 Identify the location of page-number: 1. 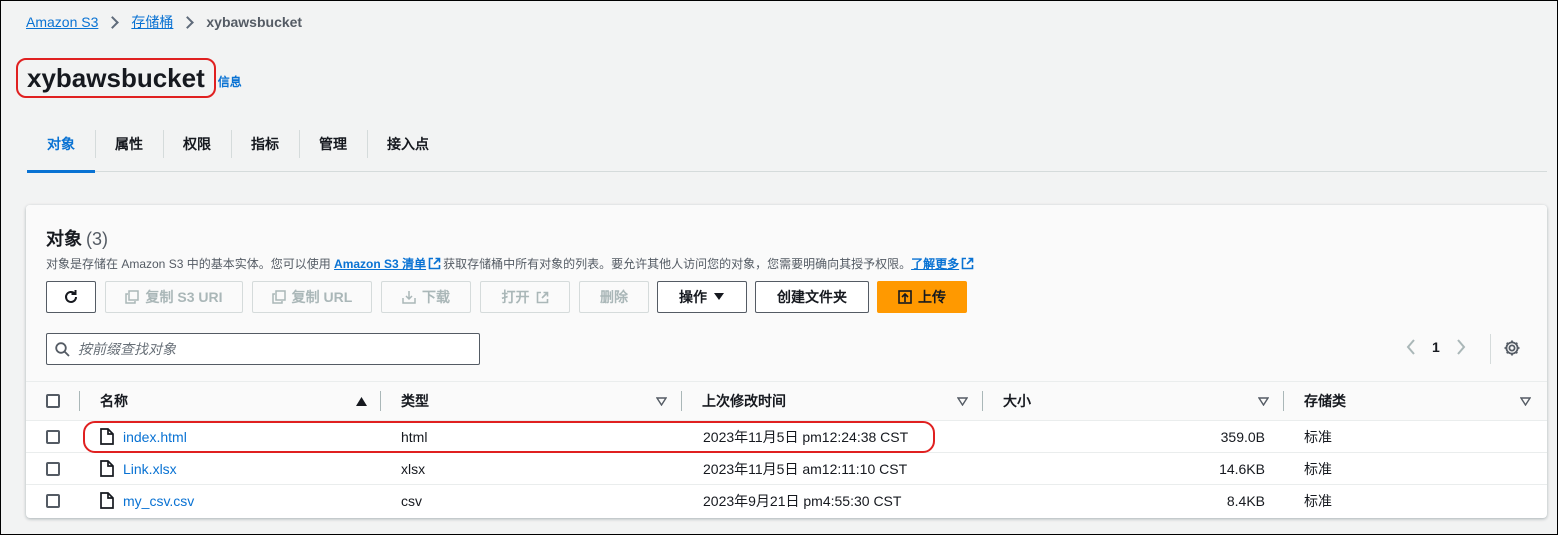
(1436, 347).